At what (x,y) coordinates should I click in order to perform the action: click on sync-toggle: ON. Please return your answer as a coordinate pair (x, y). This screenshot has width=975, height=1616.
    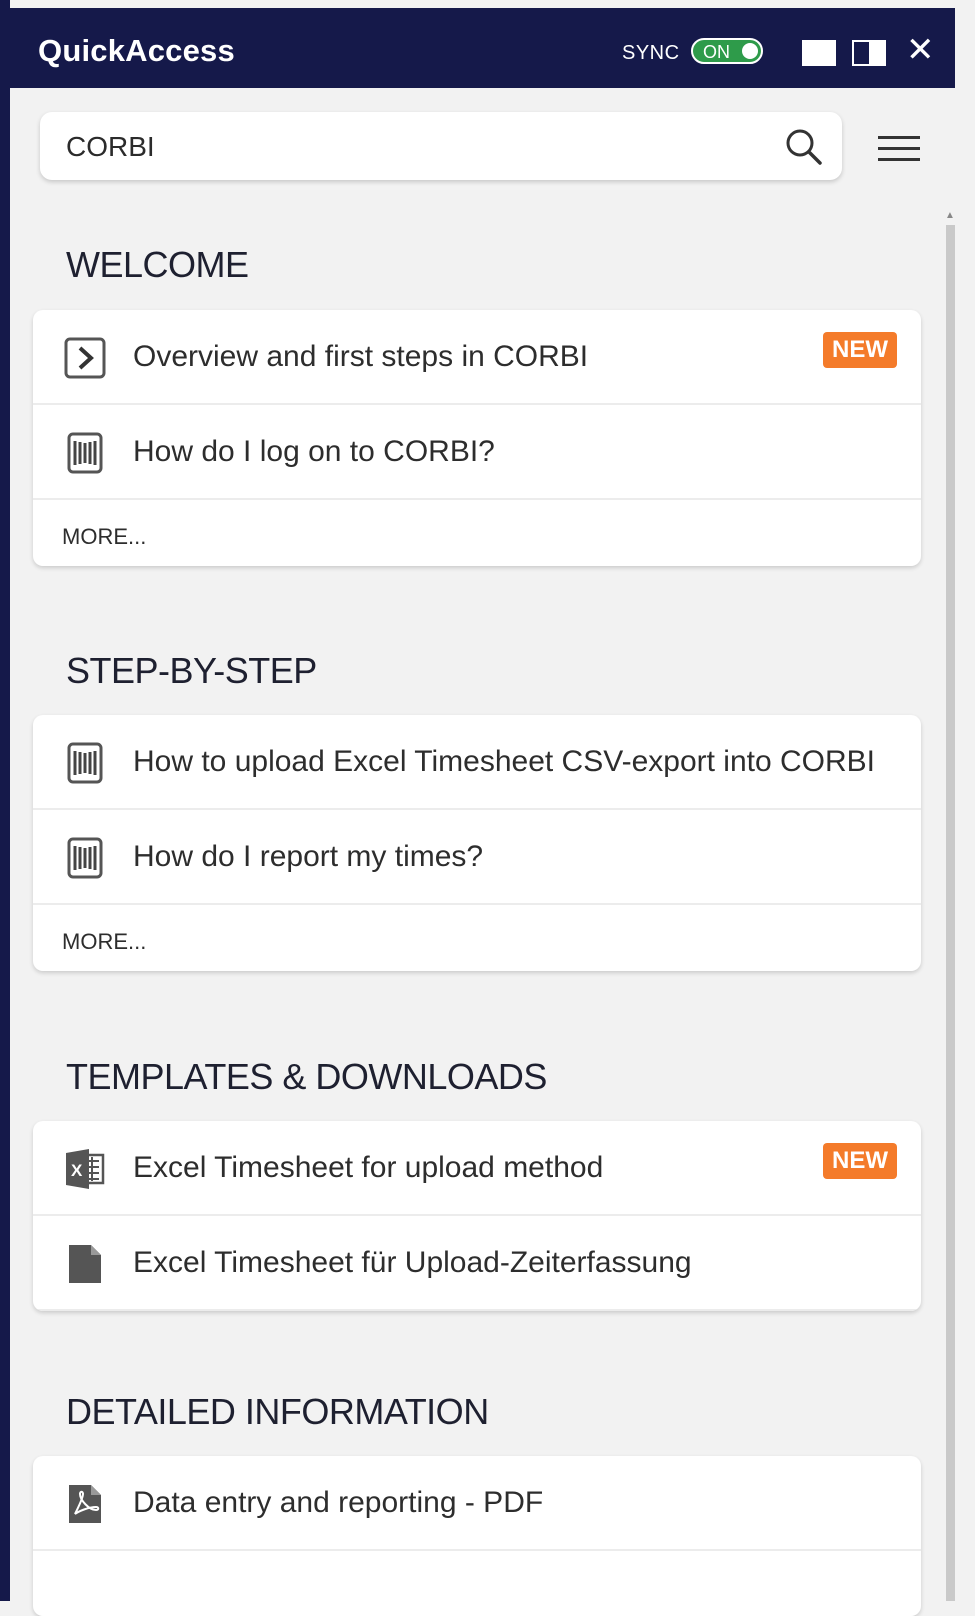
    Looking at the image, I should click on (727, 51).